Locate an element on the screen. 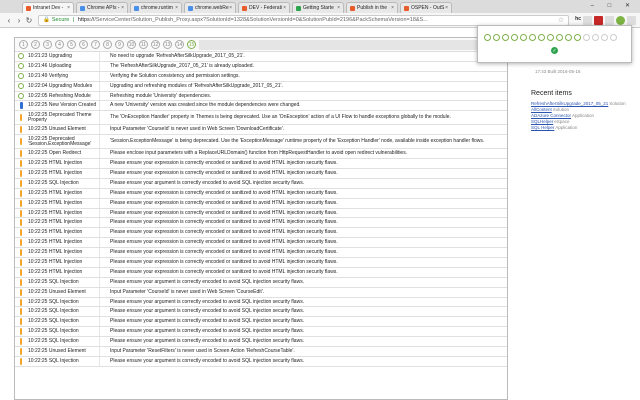 The height and width of the screenshot is (400, 640). steps-bar is located at coordinates (351, 44).